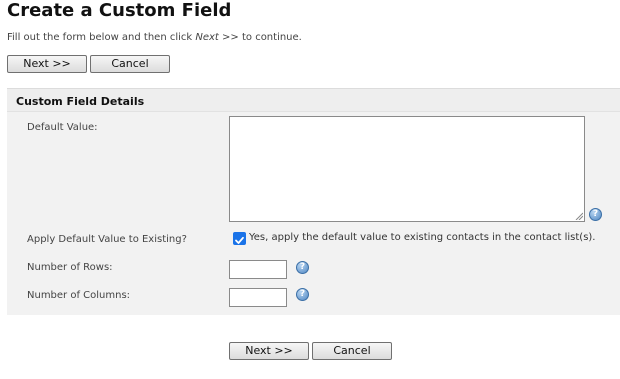 This screenshot has height=379, width=620. Describe the element at coordinates (107, 239) in the screenshot. I see `apply-existing-label: Apply Default Value to Existing?` at that location.